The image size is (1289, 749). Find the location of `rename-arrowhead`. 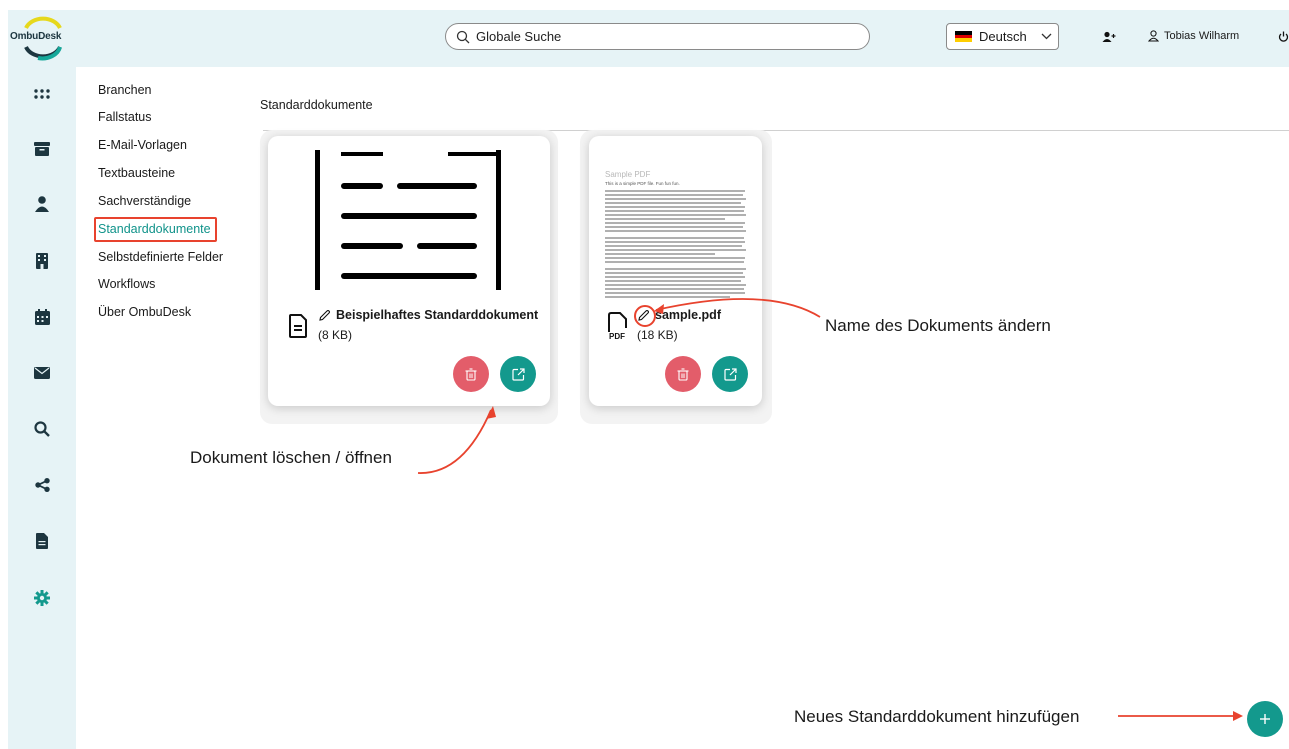

rename-arrowhead is located at coordinates (659, 309).